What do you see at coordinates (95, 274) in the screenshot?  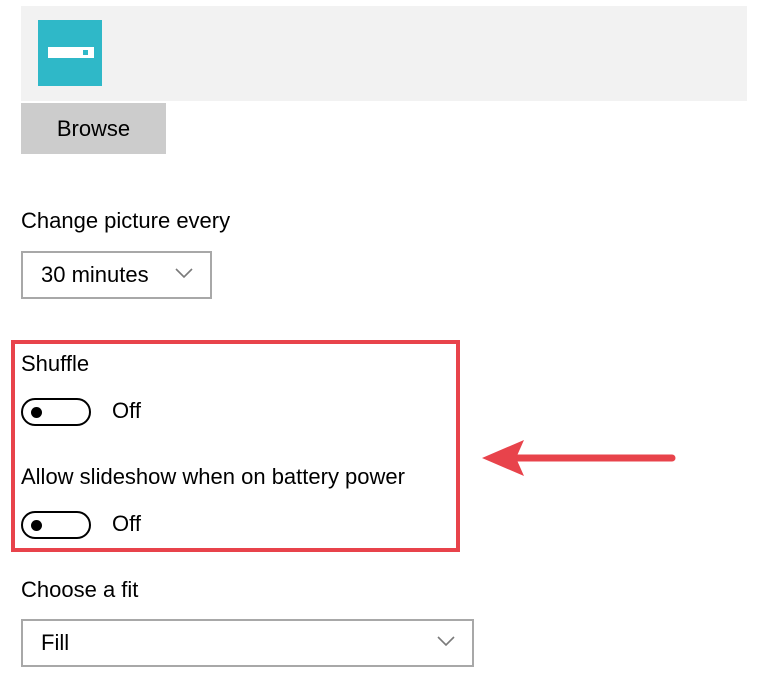 I see `interval-value: 30 minutes` at bounding box center [95, 274].